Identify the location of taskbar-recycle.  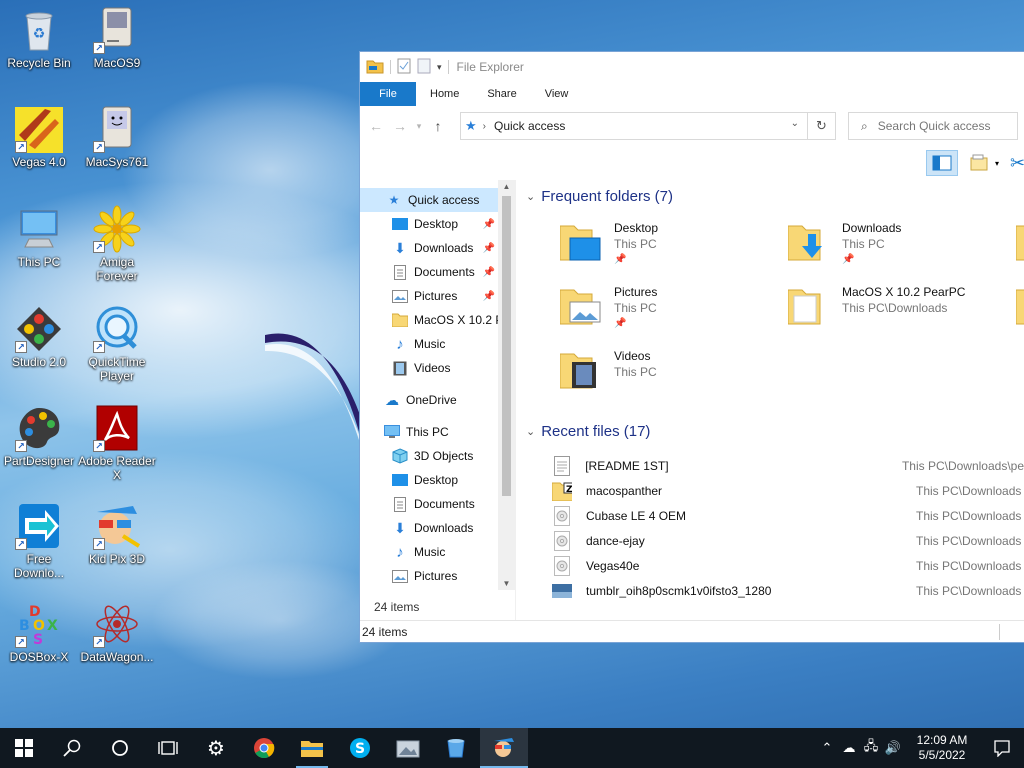
(456, 748).